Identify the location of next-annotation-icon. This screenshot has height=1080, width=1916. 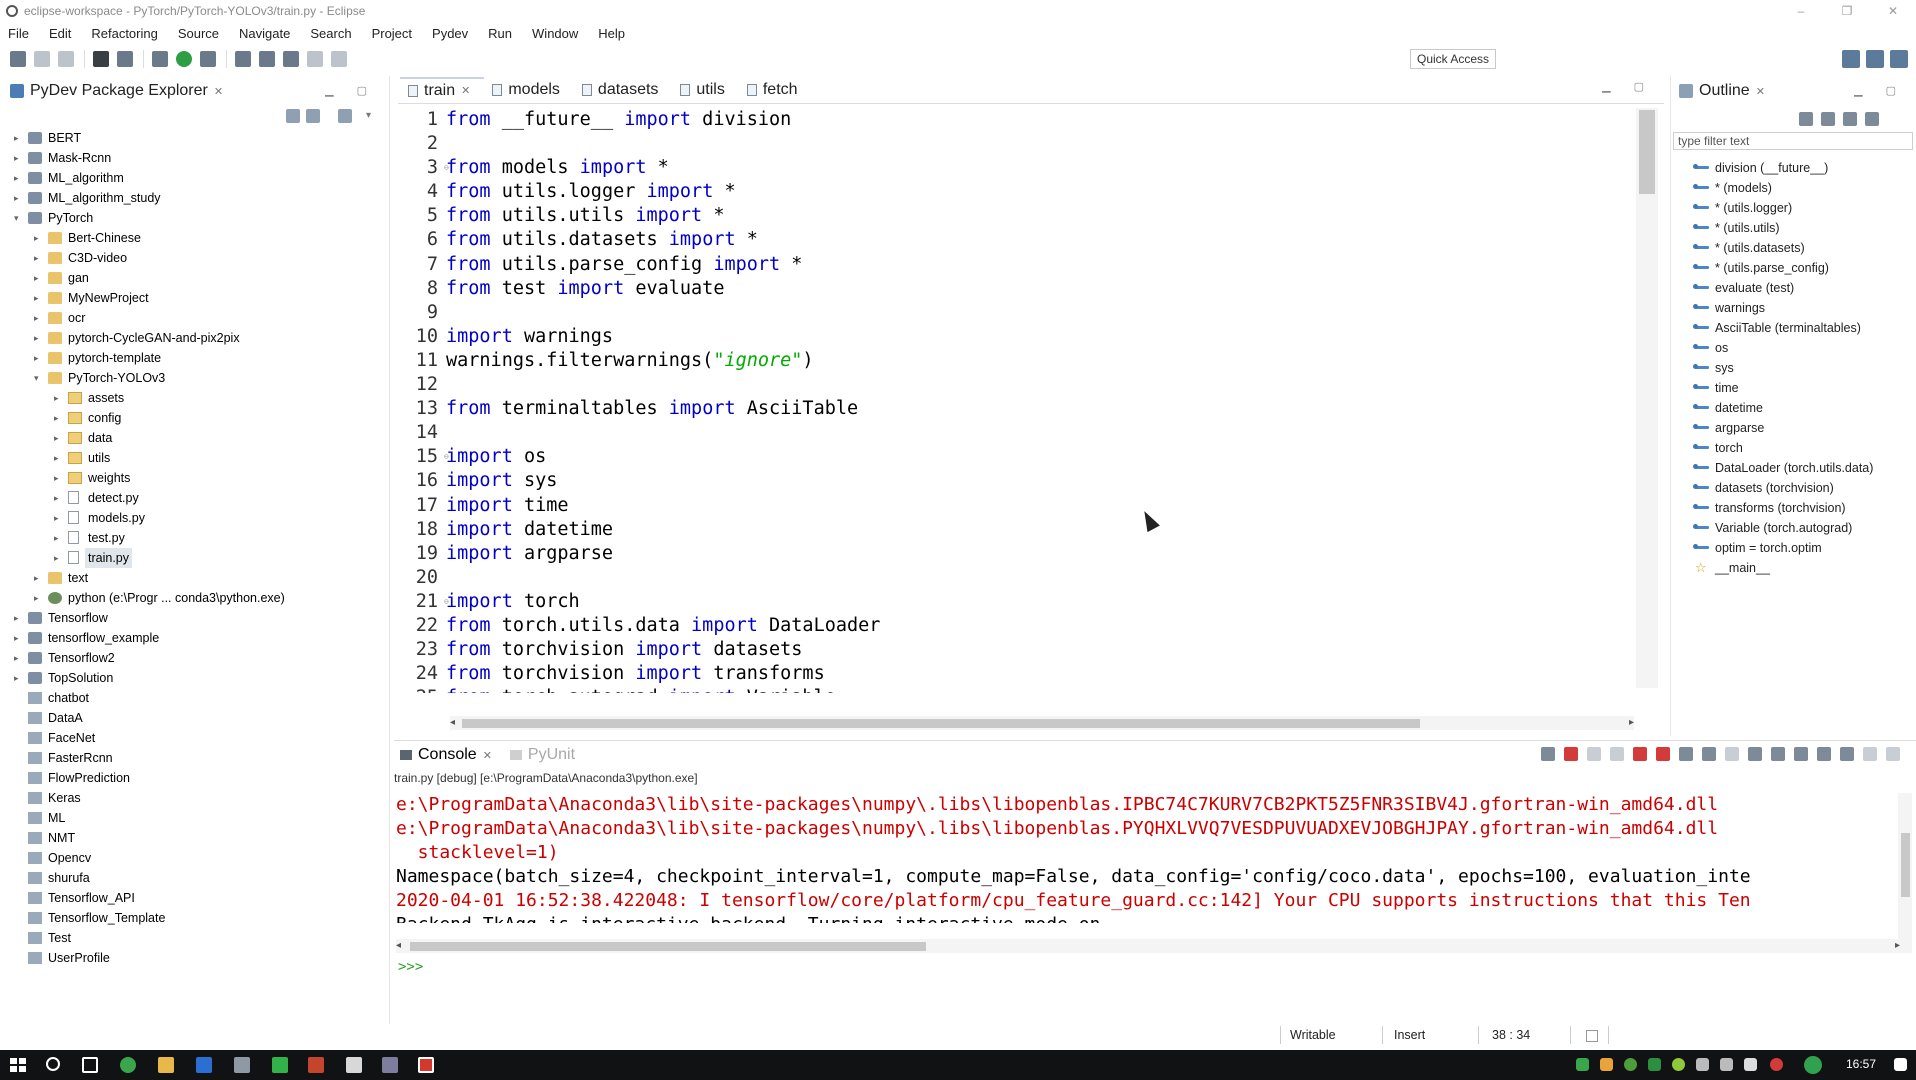
(291, 59).